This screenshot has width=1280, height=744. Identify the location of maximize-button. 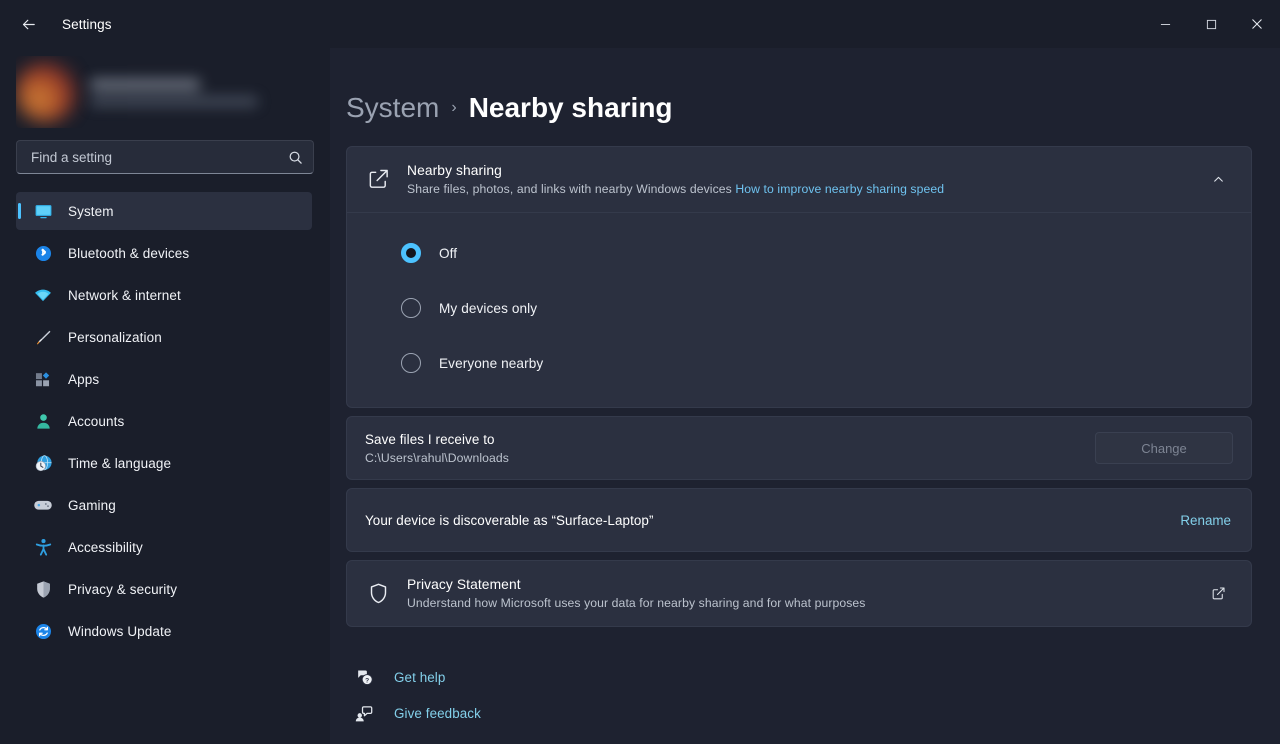
(1211, 24).